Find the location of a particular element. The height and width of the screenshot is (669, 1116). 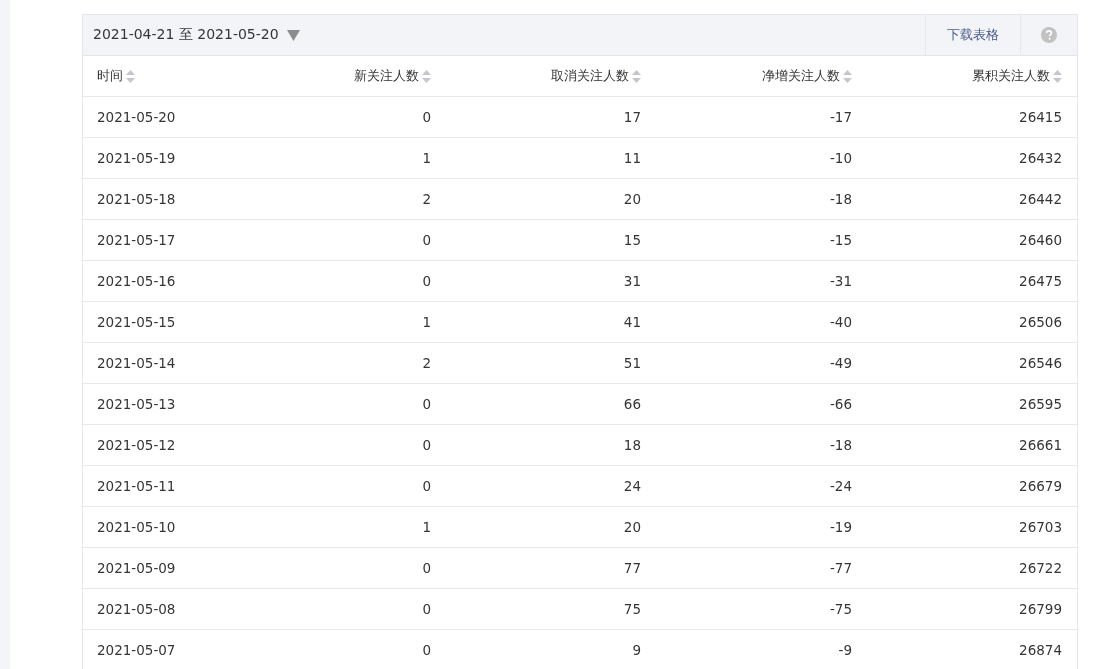

table-cell: 26799 is located at coordinates (972, 609).